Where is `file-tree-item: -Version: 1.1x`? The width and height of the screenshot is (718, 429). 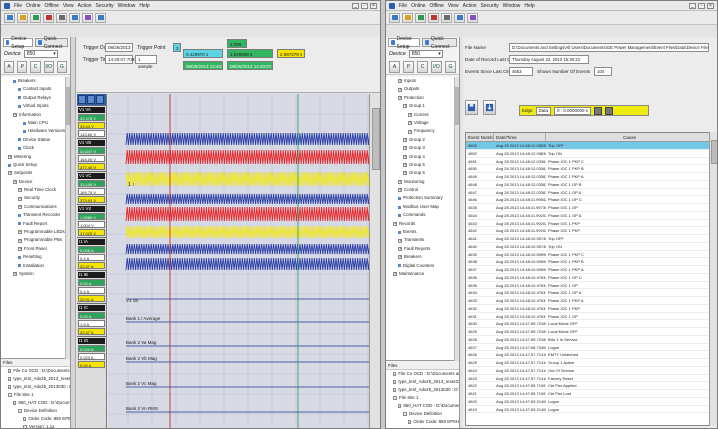 file-tree-item: -Version: 1.1x is located at coordinates (35, 425).